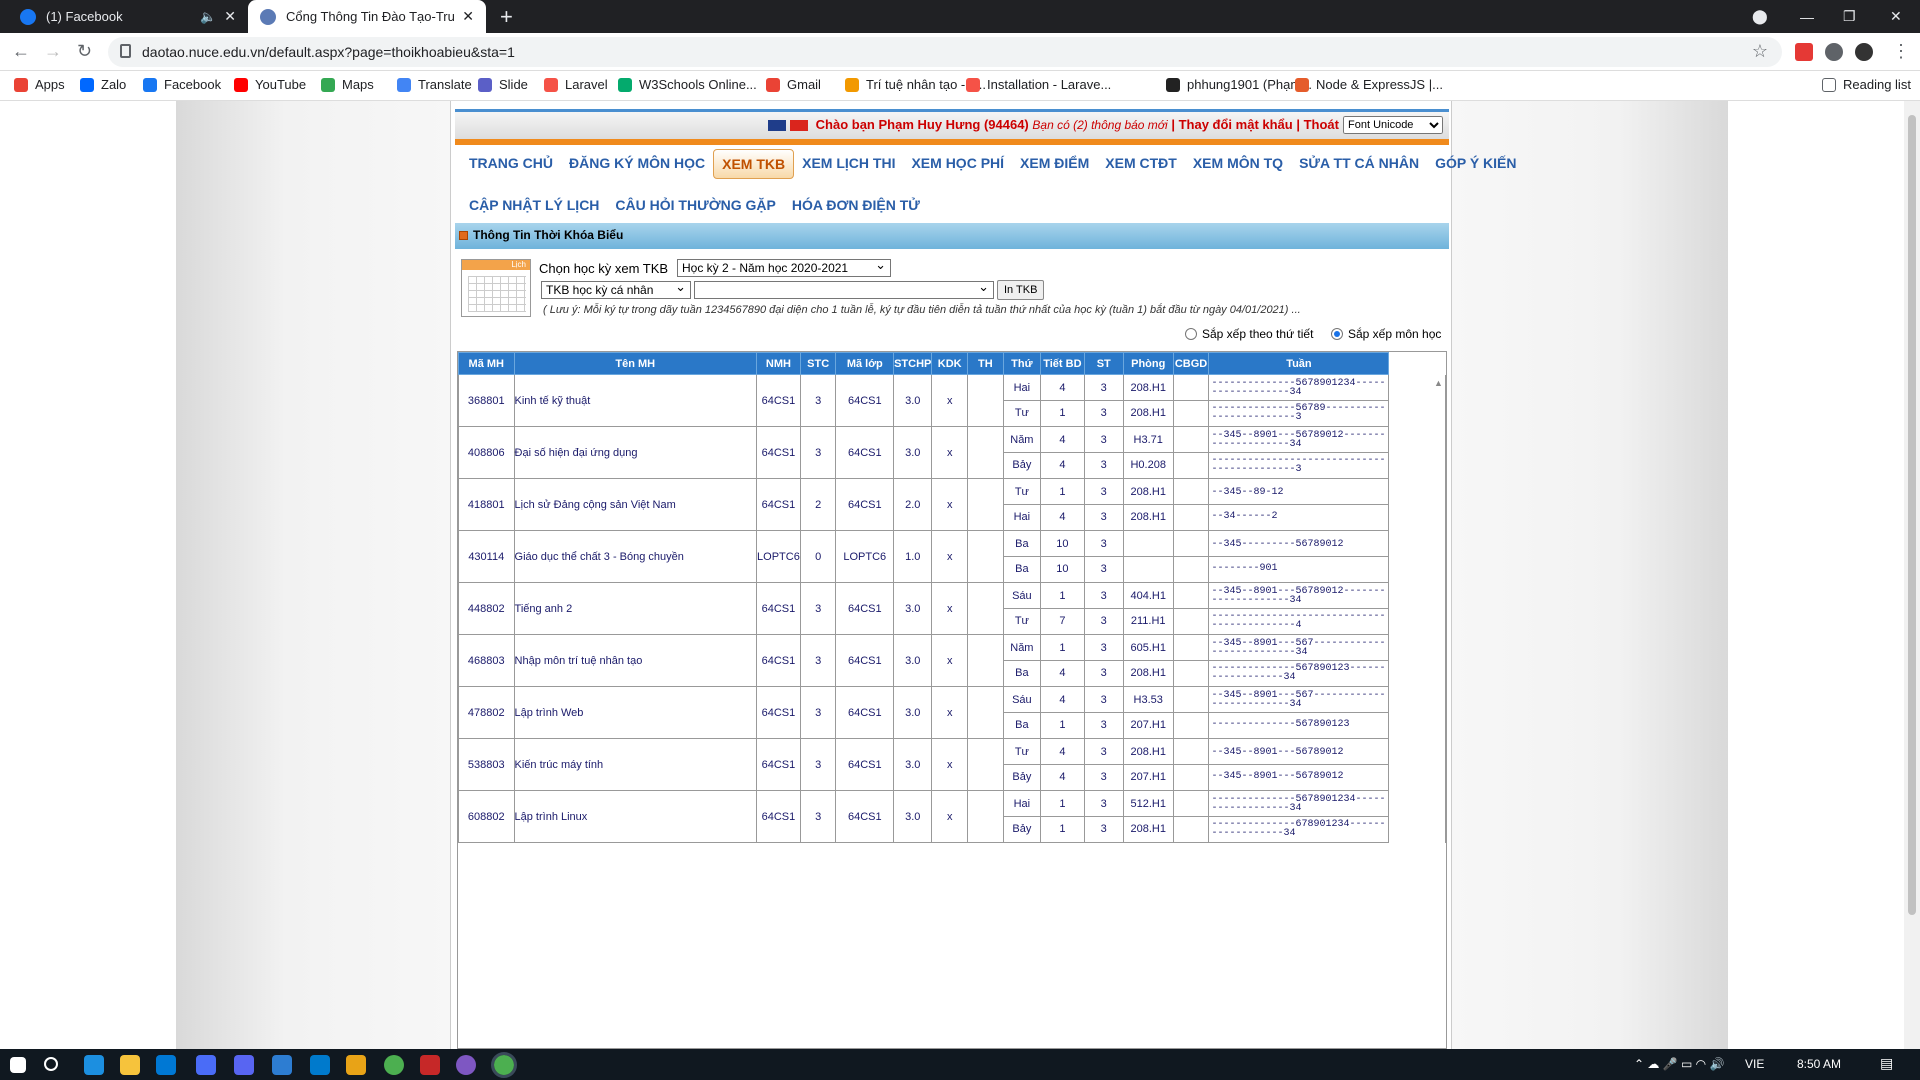 This screenshot has height=1080, width=1920. Describe the element at coordinates (182, 84) in the screenshot. I see `bookmark-item: Facebook` at that location.